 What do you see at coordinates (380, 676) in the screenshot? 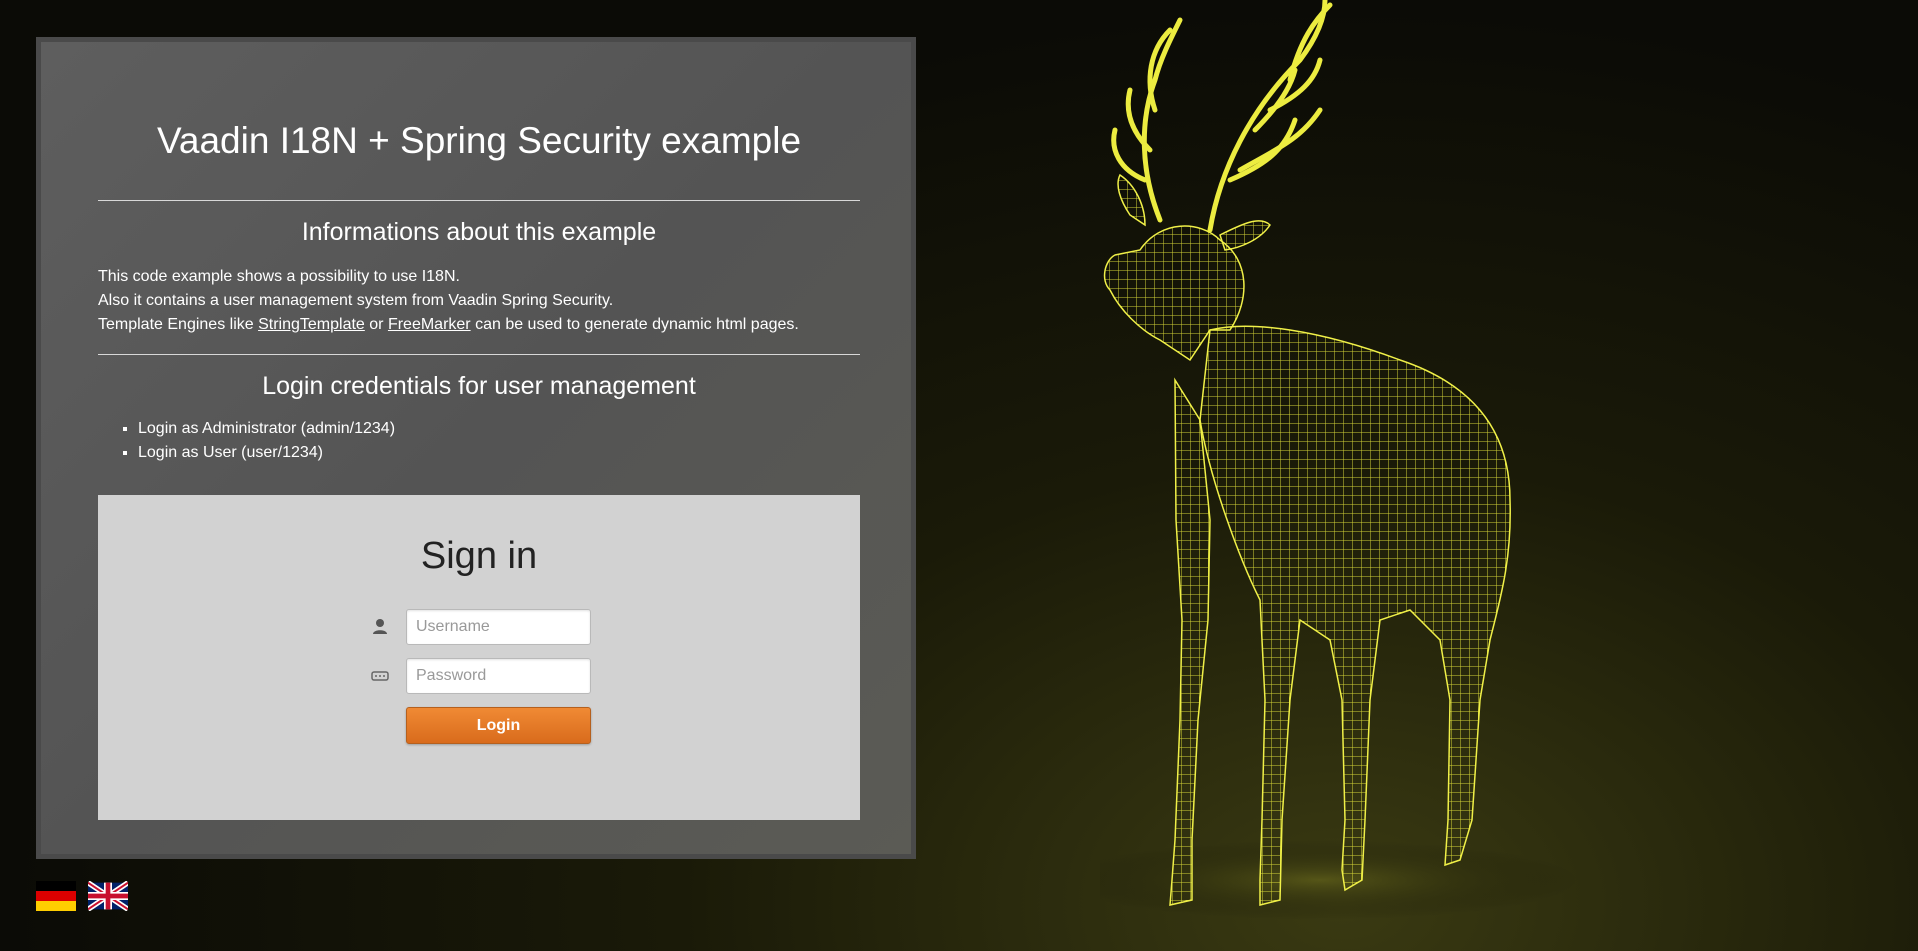
I see `password-icon` at bounding box center [380, 676].